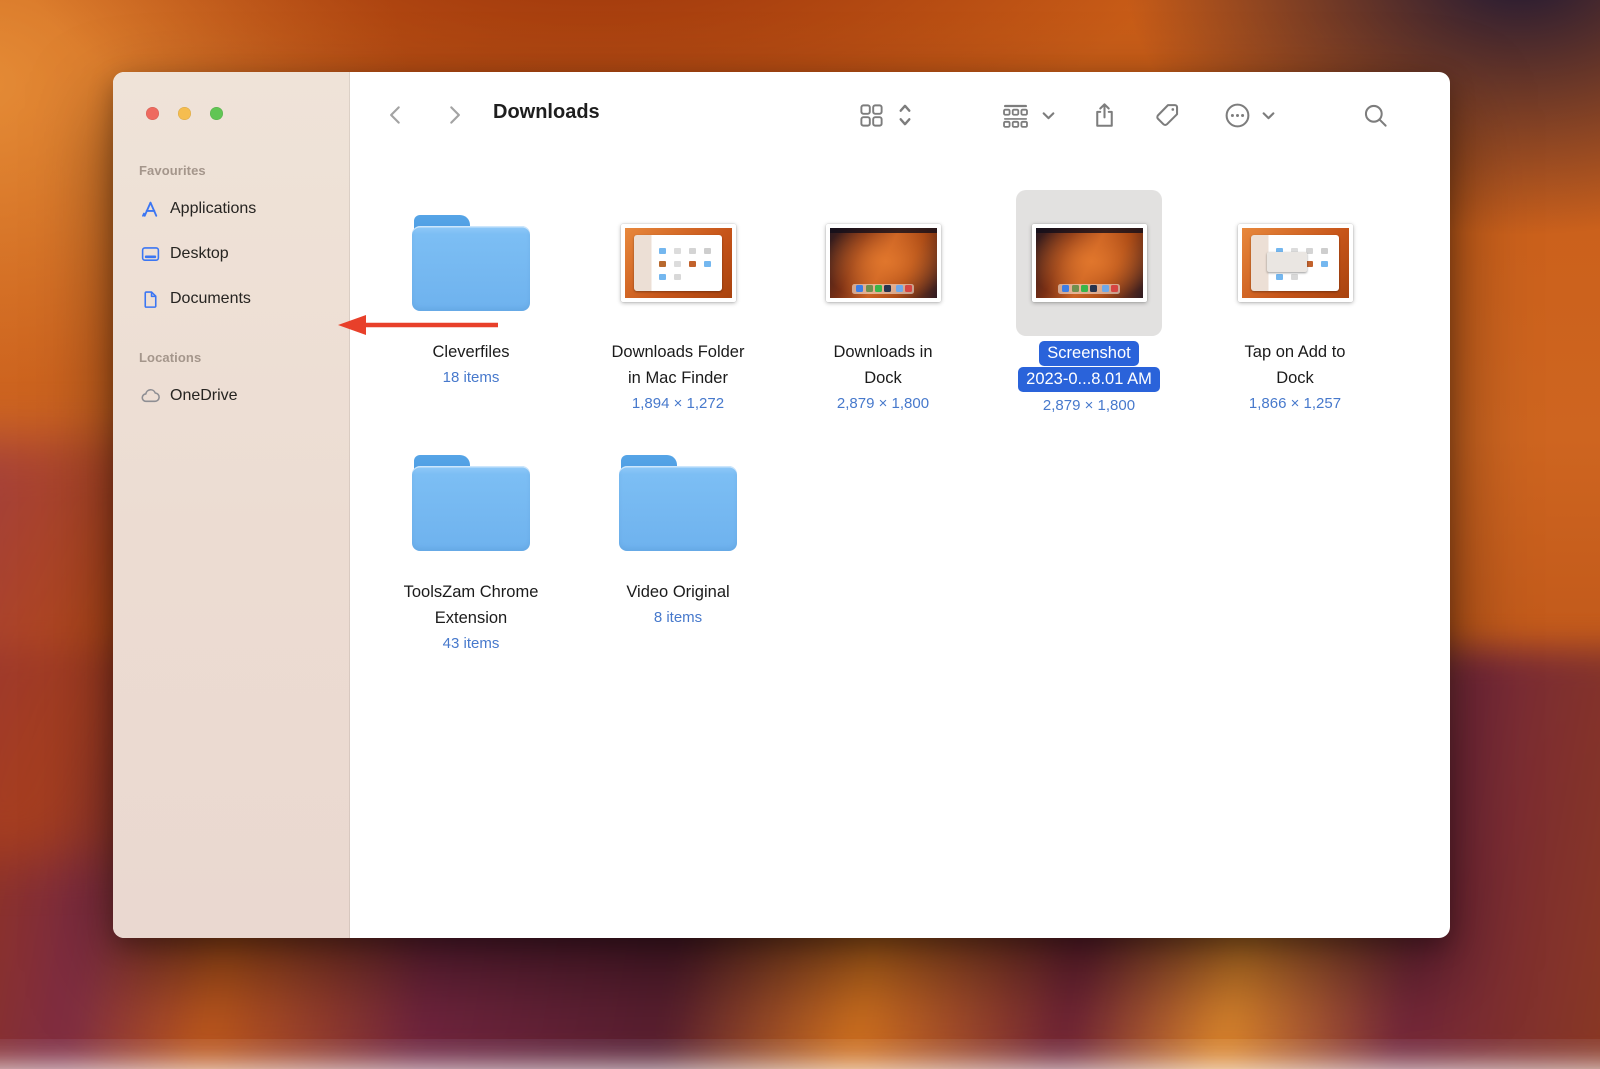 This screenshot has height=1069, width=1600. Describe the element at coordinates (1089, 367) in the screenshot. I see `file-name: Screenshot 2023-0...8.01 AM` at that location.